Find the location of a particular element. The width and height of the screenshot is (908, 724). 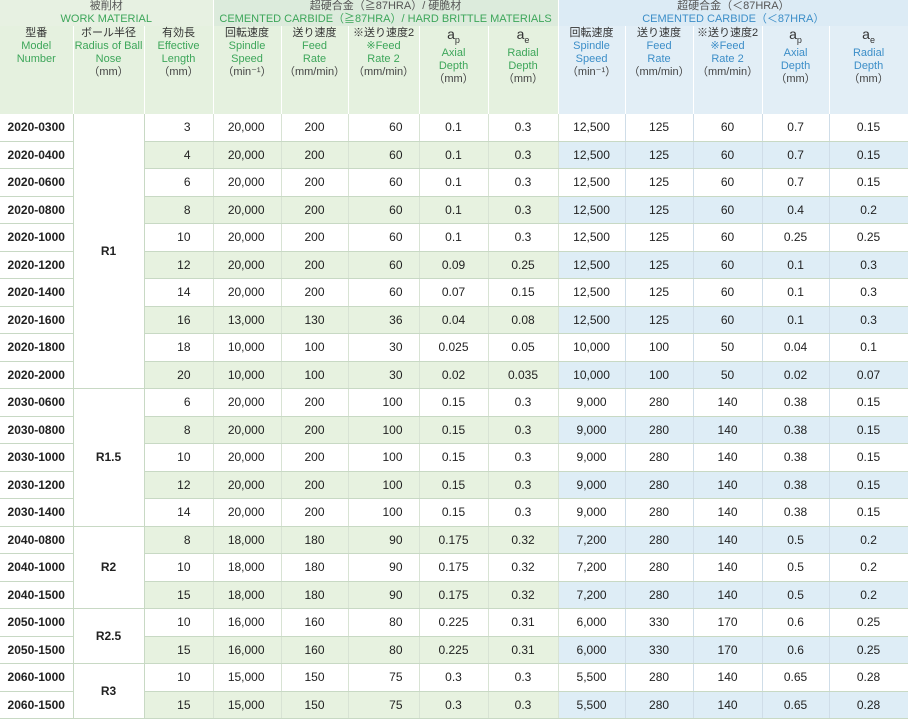

model-number-cell: 2040-1500 is located at coordinates (37, 595).